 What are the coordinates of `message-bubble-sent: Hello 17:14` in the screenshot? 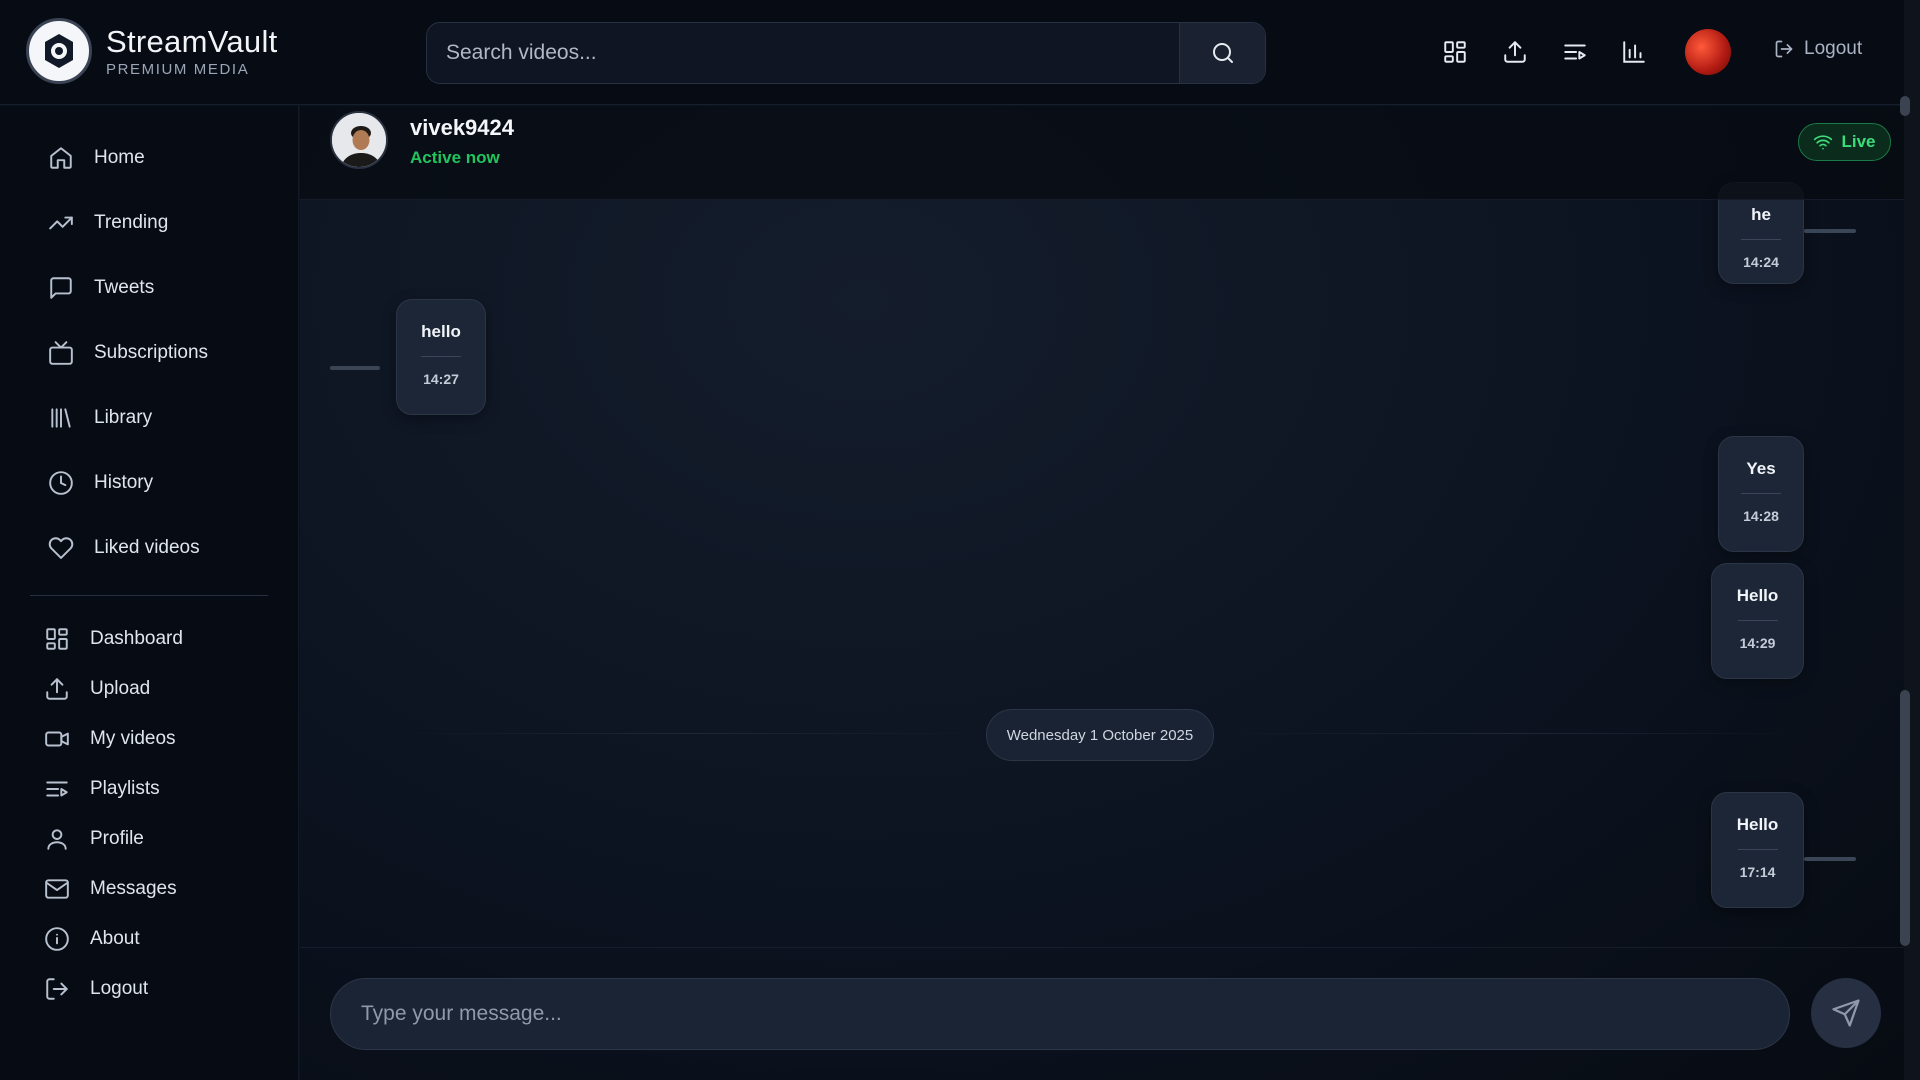 It's located at (1757, 850).